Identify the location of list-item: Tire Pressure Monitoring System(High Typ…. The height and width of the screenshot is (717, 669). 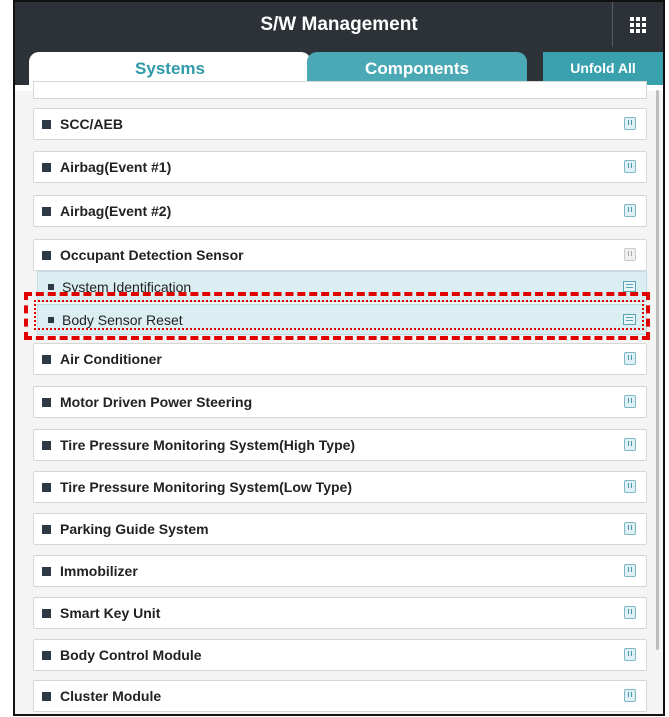
(340, 445).